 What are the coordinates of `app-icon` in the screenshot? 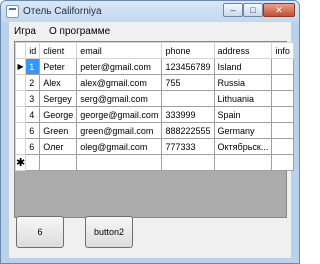 It's located at (12, 11).